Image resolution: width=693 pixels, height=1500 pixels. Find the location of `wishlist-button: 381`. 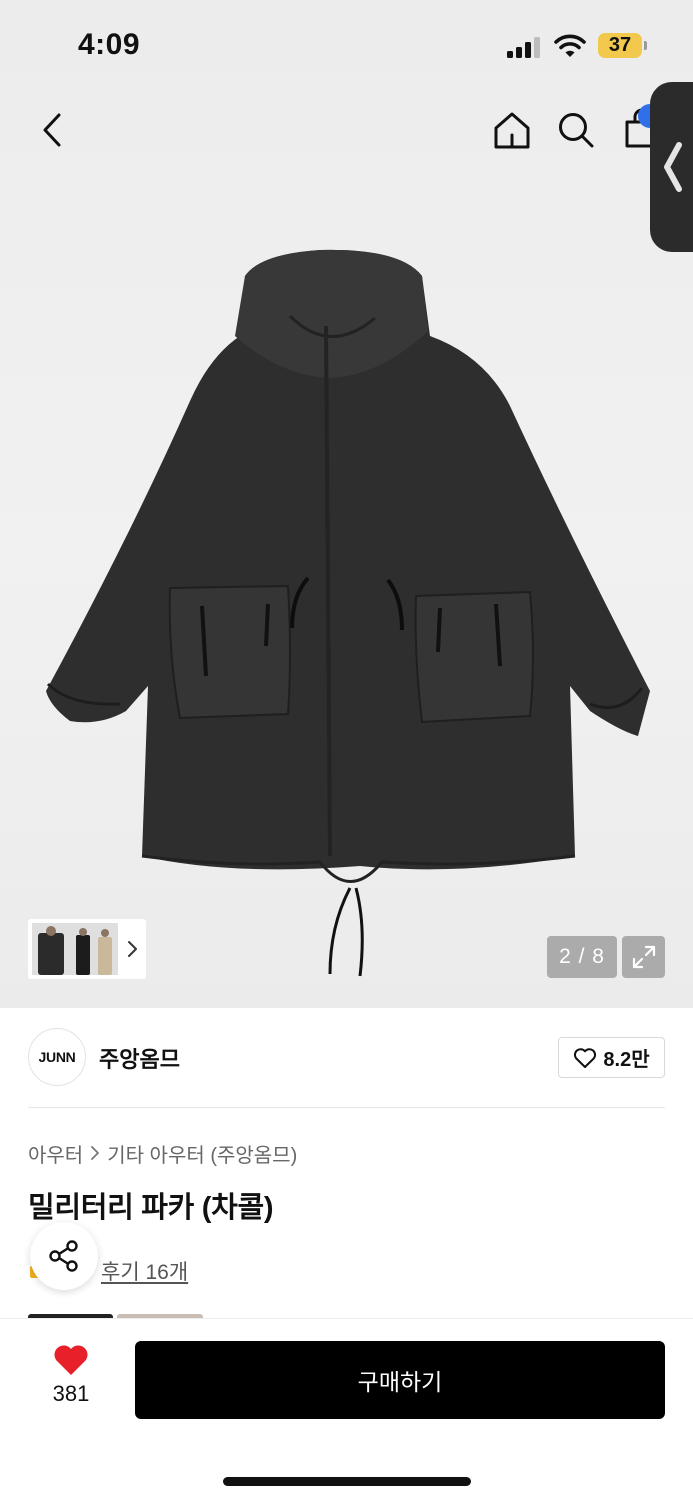

wishlist-button: 381 is located at coordinates (71, 1381).